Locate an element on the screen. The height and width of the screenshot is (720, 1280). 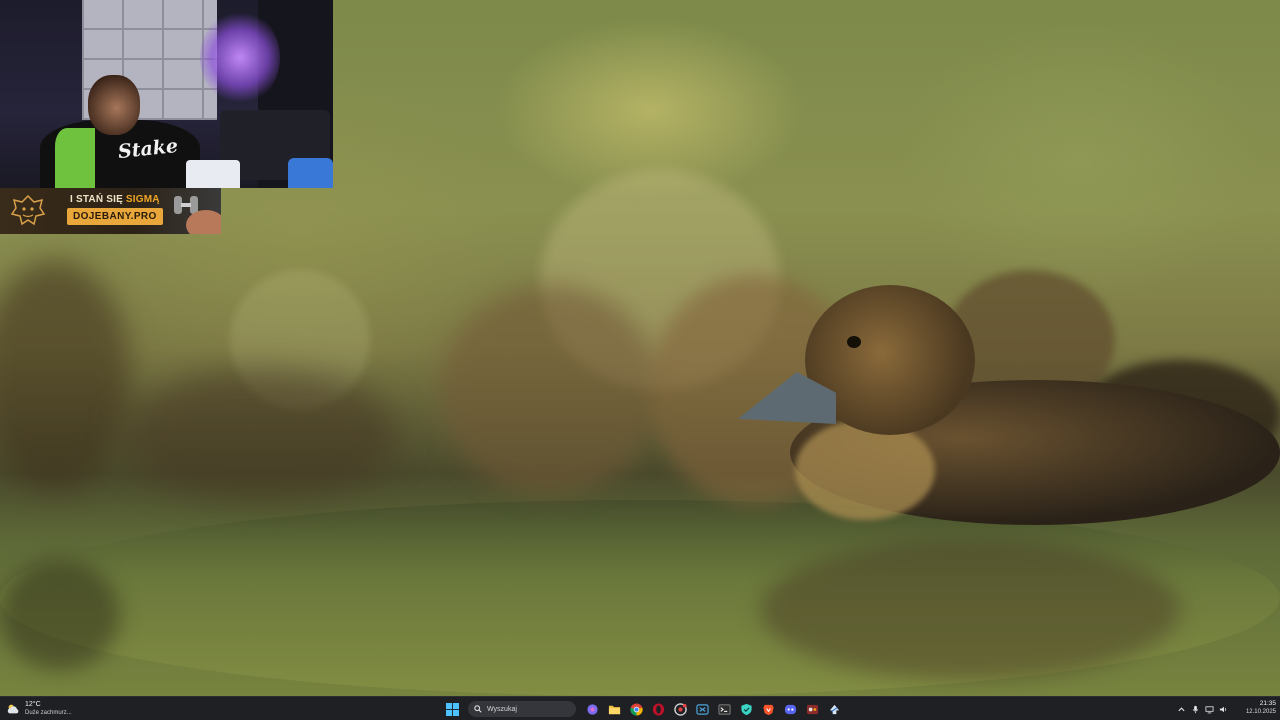
network-icon is located at coordinates (1209, 709).